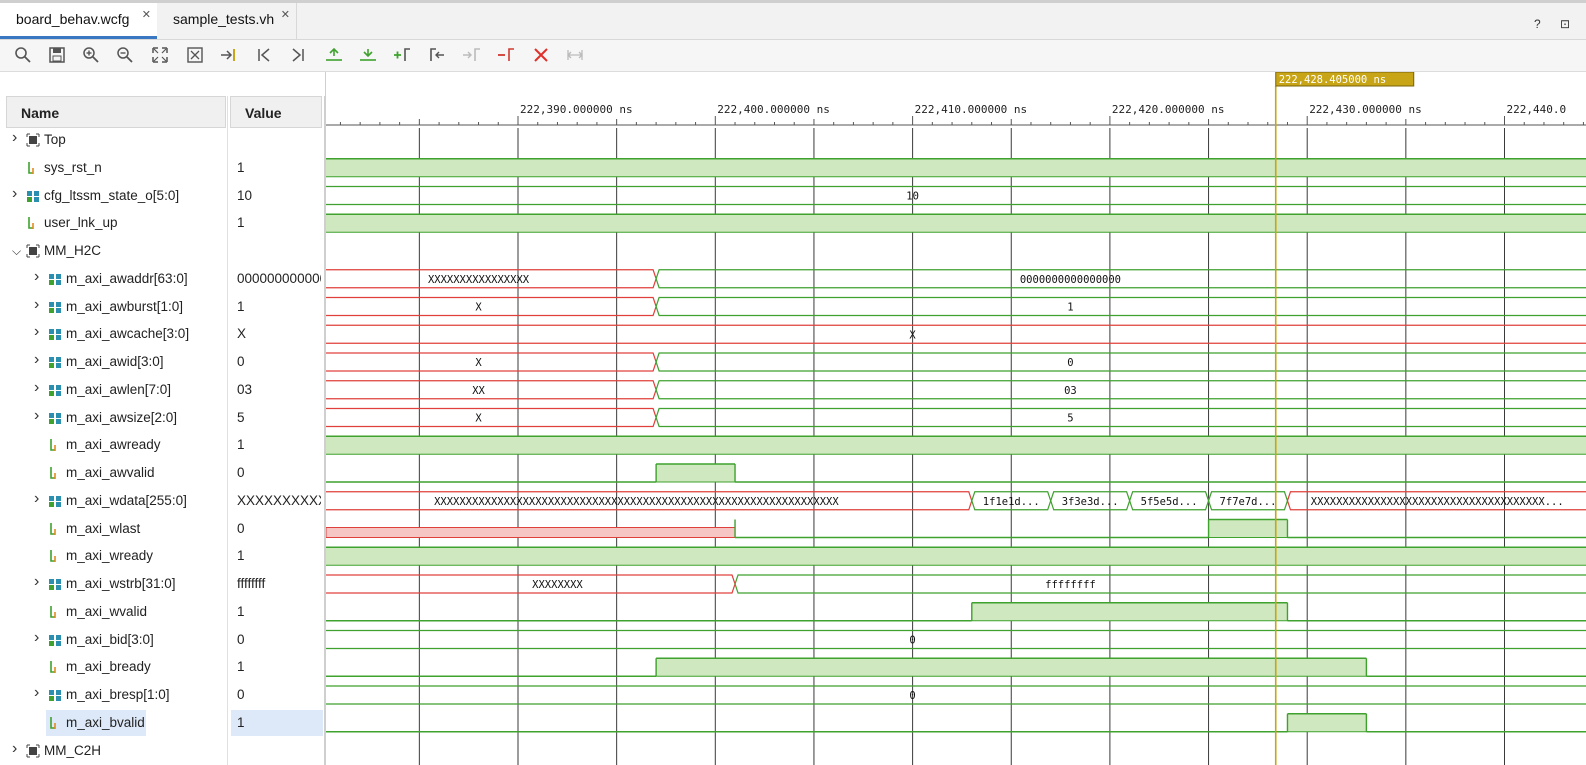 This screenshot has width=1586, height=765. Describe the element at coordinates (531, 532) in the screenshot. I see `waveform-undefined` at that location.